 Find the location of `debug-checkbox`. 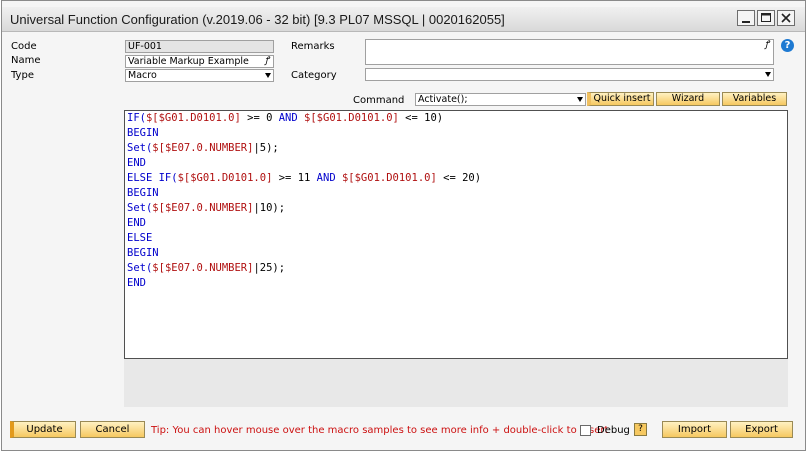

debug-checkbox is located at coordinates (585, 430).